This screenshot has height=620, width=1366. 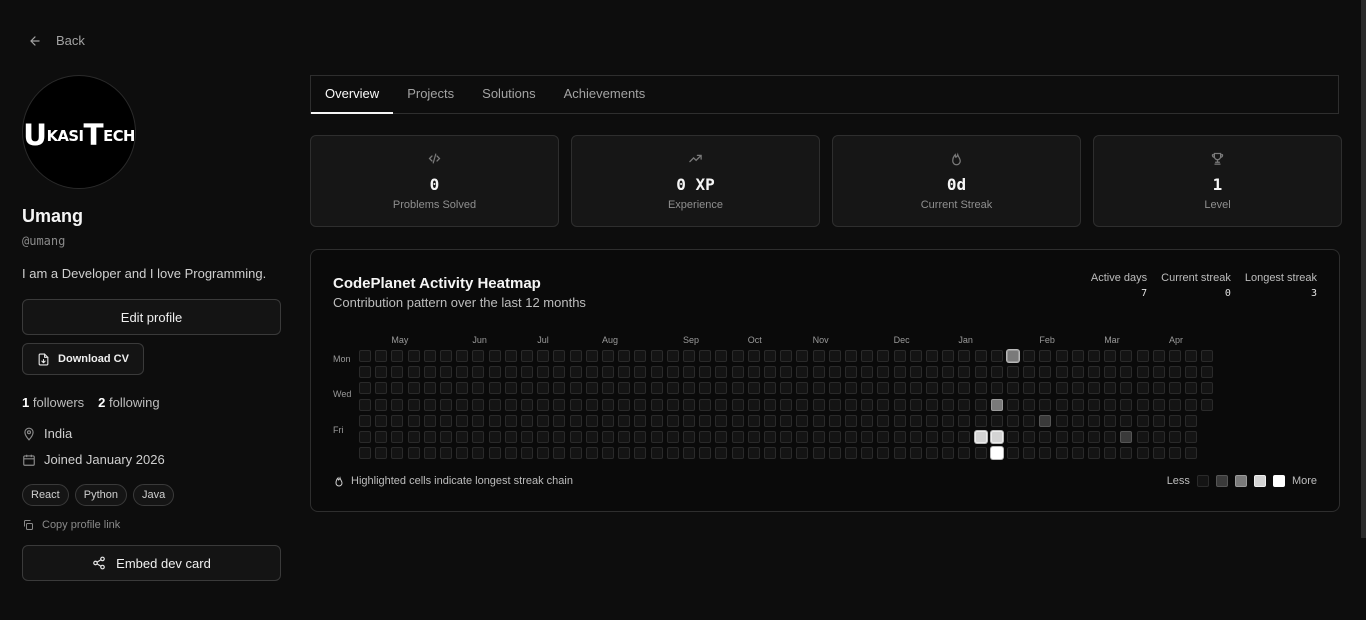 What do you see at coordinates (79, 135) in the screenshot?
I see `ukasitech-logo: UKASITECH` at bounding box center [79, 135].